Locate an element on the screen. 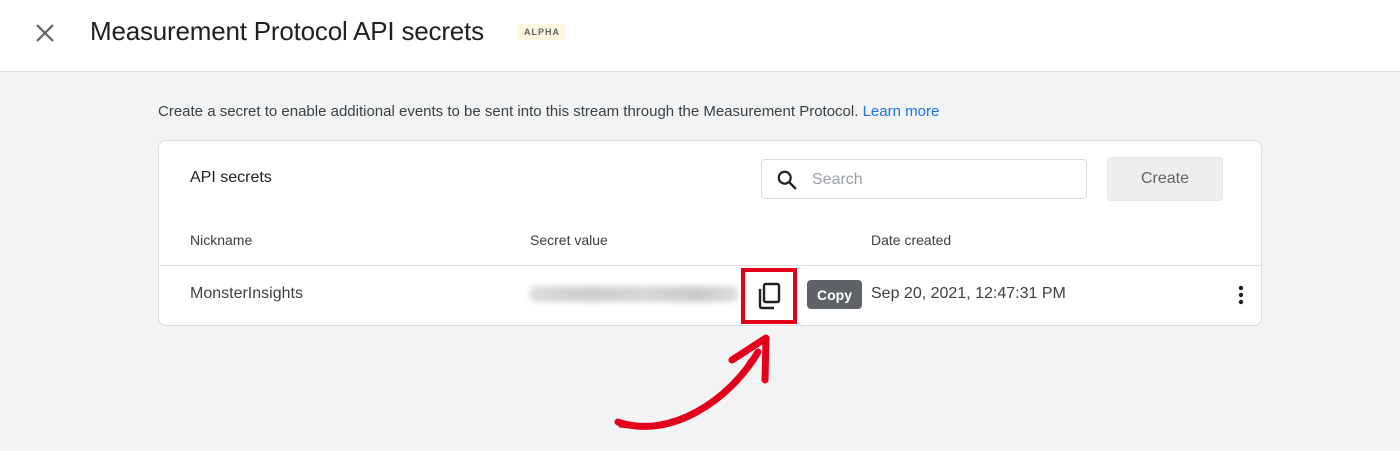  column-header-secret-value: Secret value is located at coordinates (569, 240).